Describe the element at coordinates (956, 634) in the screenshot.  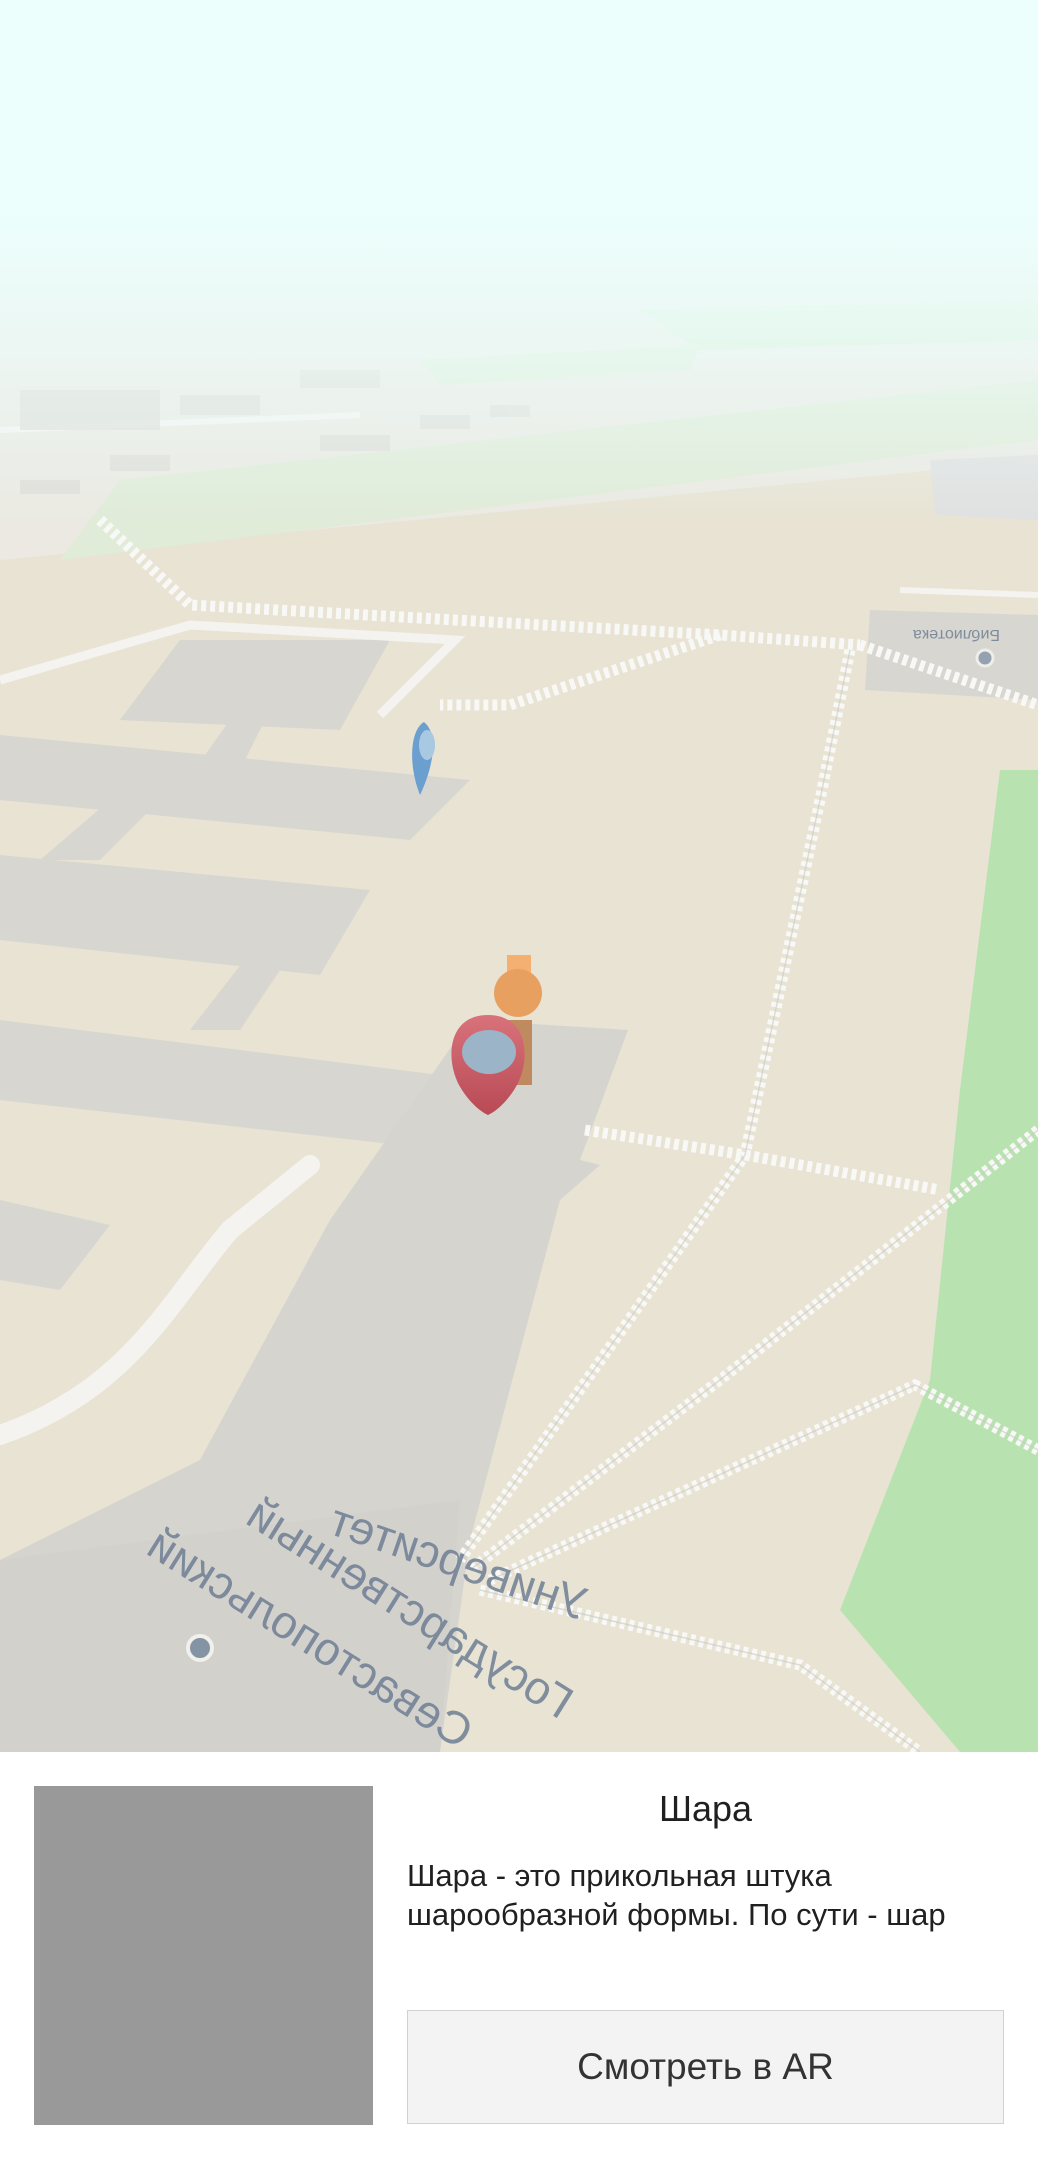
I see `building-label: Библиотека` at that location.